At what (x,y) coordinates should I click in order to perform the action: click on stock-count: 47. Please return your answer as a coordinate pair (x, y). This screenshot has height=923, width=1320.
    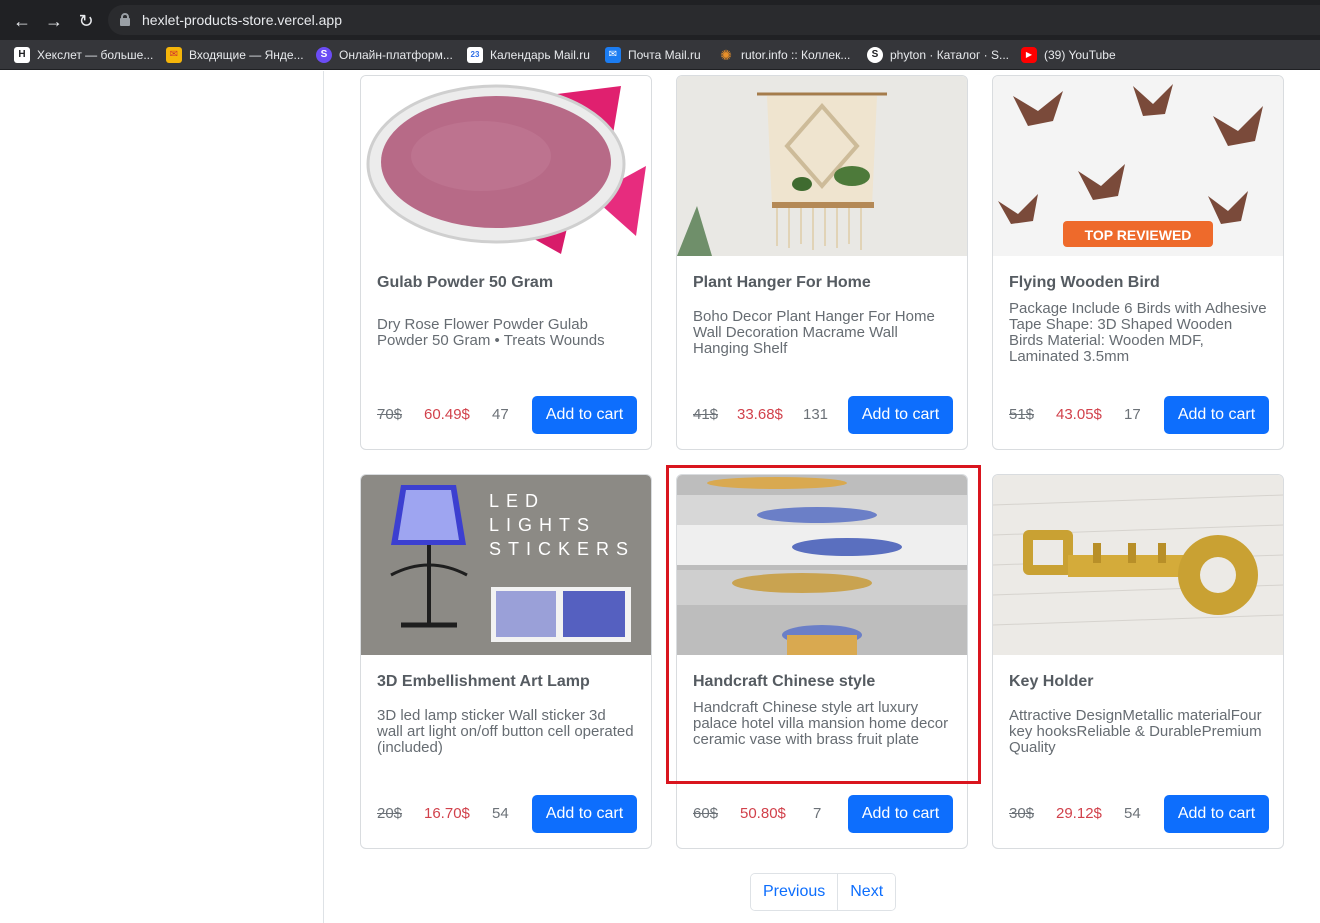
    Looking at the image, I should click on (500, 414).